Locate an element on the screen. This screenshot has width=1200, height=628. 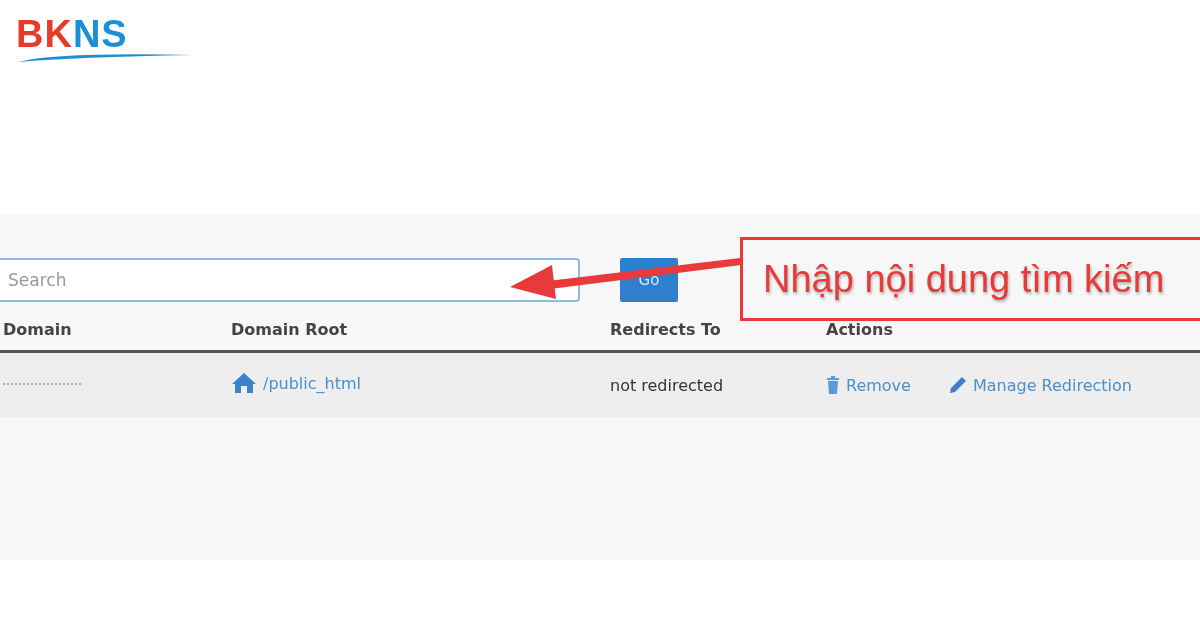
column-header: Domain is located at coordinates (37, 329).